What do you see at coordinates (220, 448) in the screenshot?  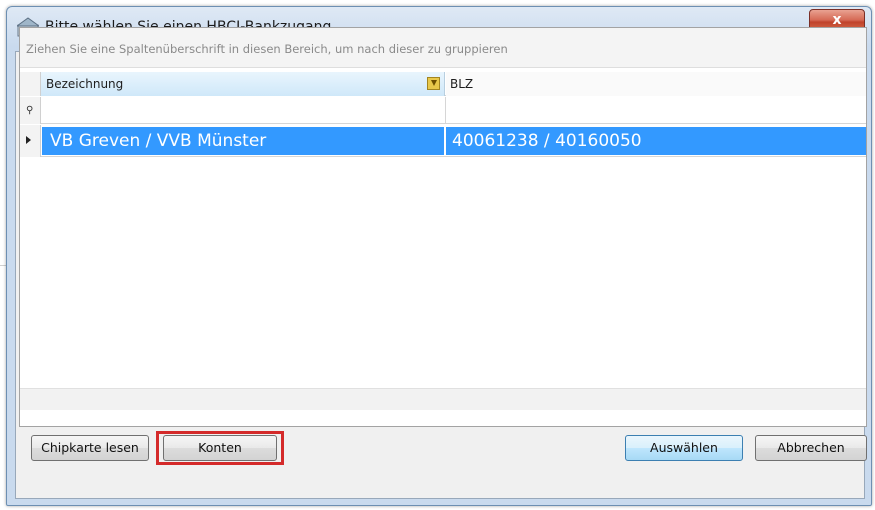 I see `konten-button: Konten` at bounding box center [220, 448].